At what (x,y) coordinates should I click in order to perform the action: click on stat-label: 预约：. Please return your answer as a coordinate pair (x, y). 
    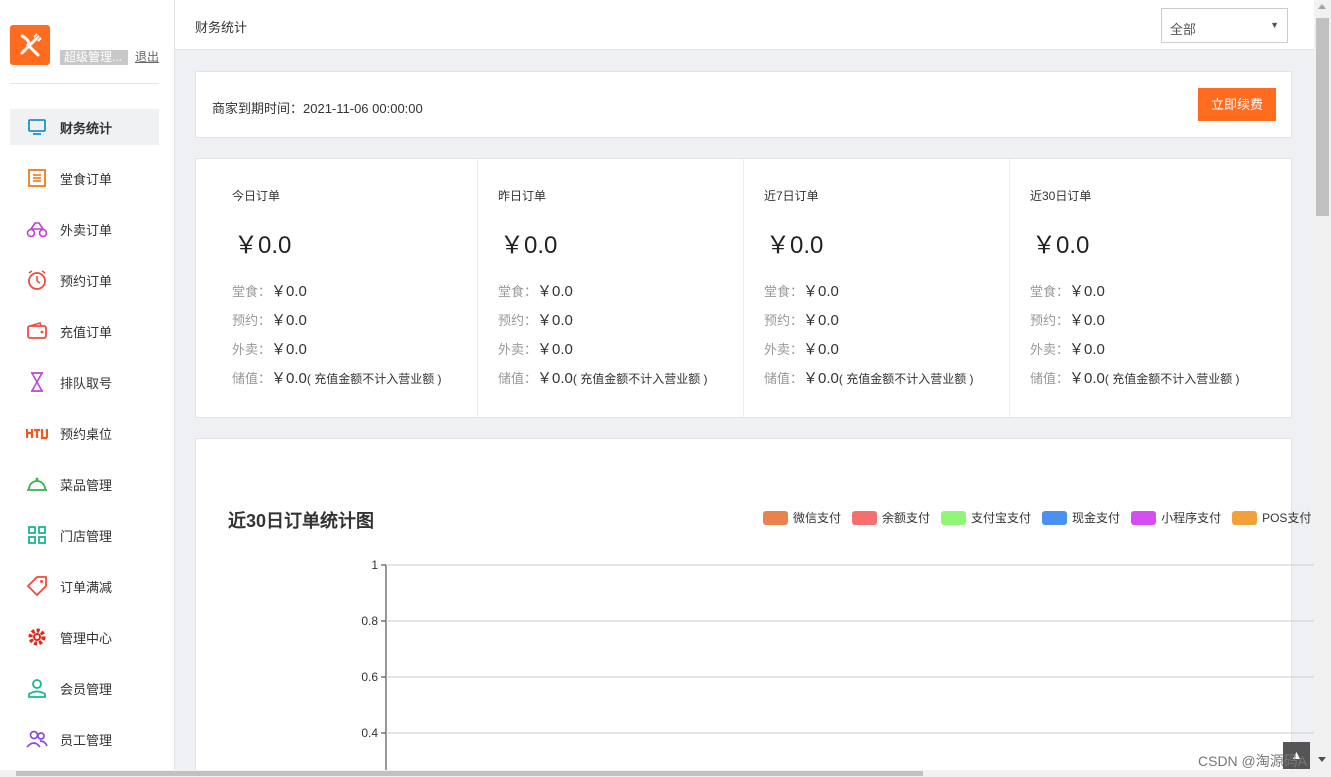
    Looking at the image, I should click on (518, 320).